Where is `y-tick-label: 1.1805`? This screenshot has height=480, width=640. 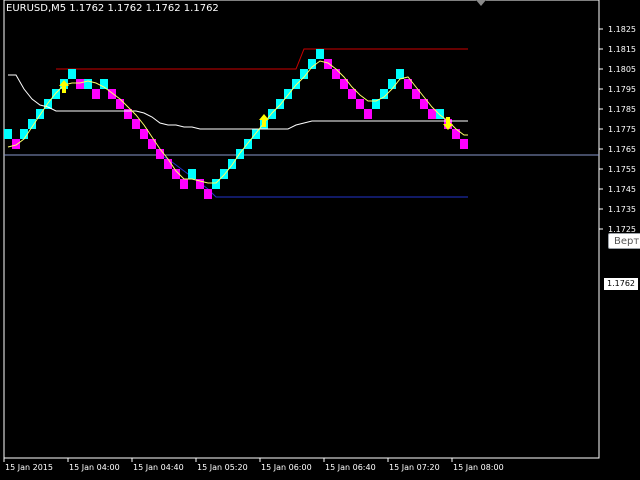
y-tick-label: 1.1805 is located at coordinates (622, 69).